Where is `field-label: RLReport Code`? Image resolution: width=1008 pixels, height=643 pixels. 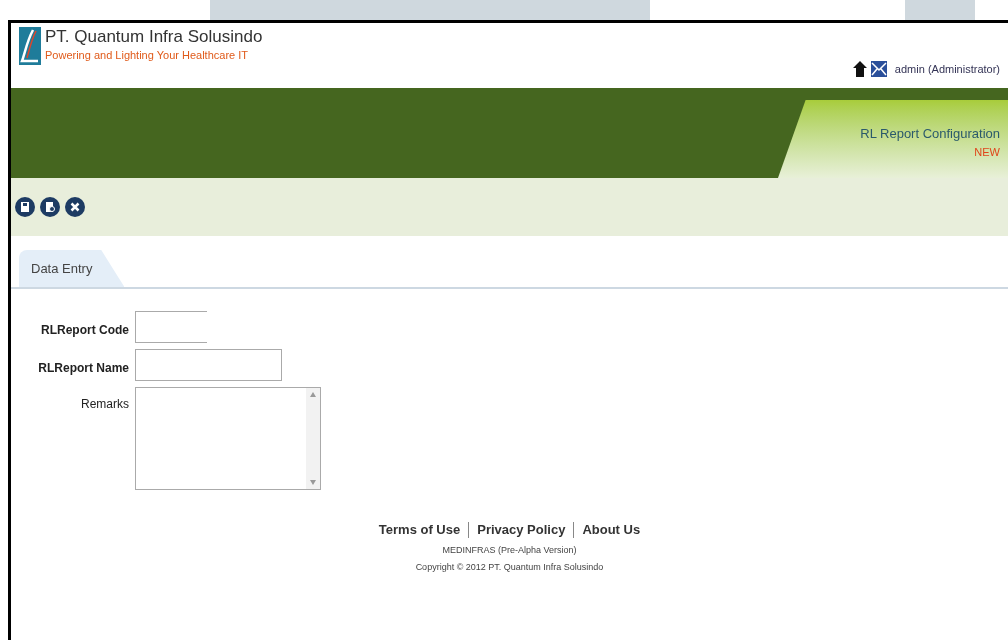 field-label: RLReport Code is located at coordinates (84, 330).